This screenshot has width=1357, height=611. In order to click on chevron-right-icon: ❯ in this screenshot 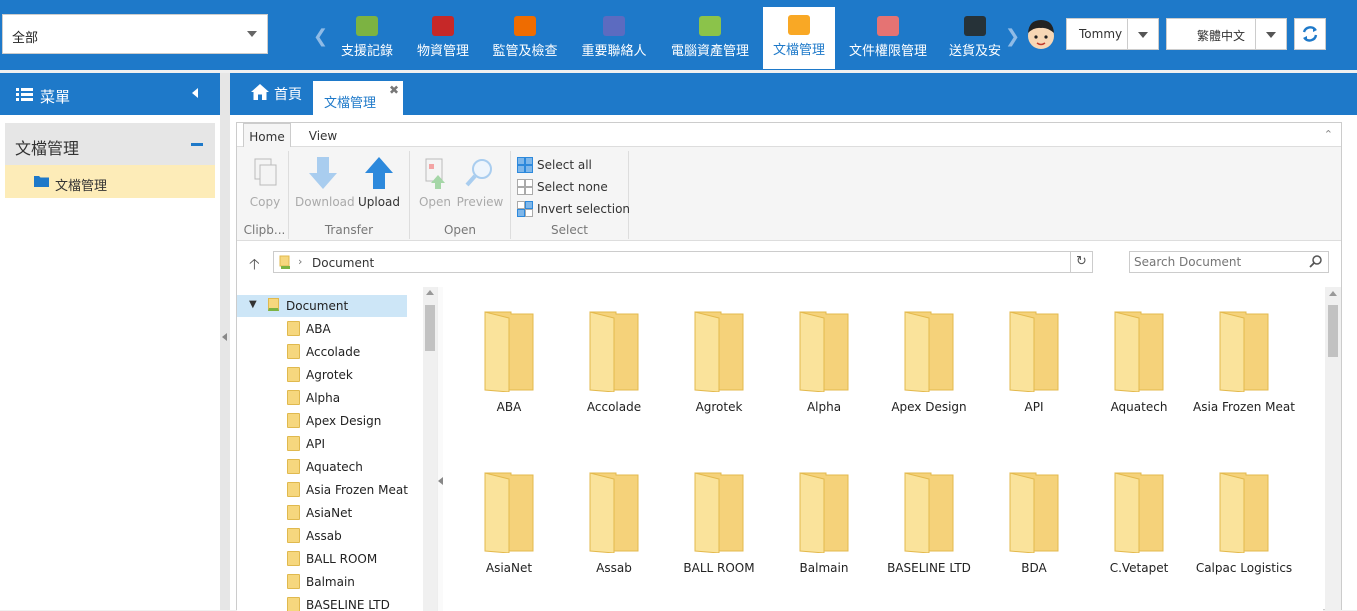, I will do `click(1012, 36)`.